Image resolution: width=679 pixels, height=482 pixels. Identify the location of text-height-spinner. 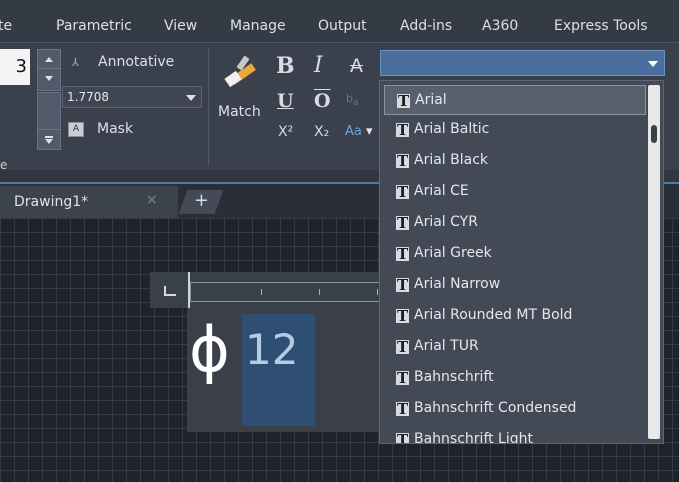
(49, 70).